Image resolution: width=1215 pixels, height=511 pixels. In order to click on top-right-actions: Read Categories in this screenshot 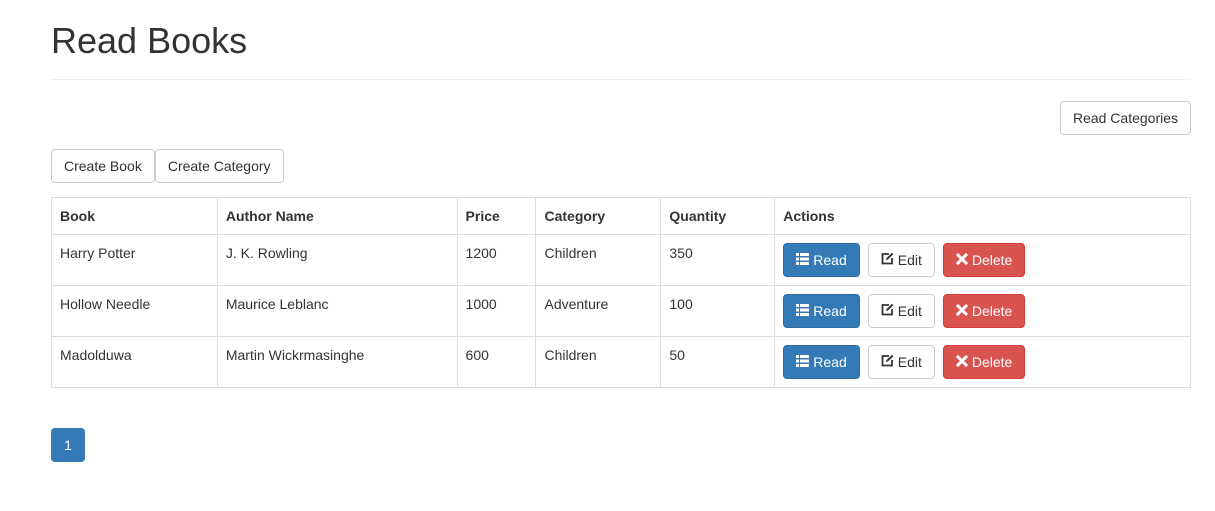, I will do `click(1125, 118)`.